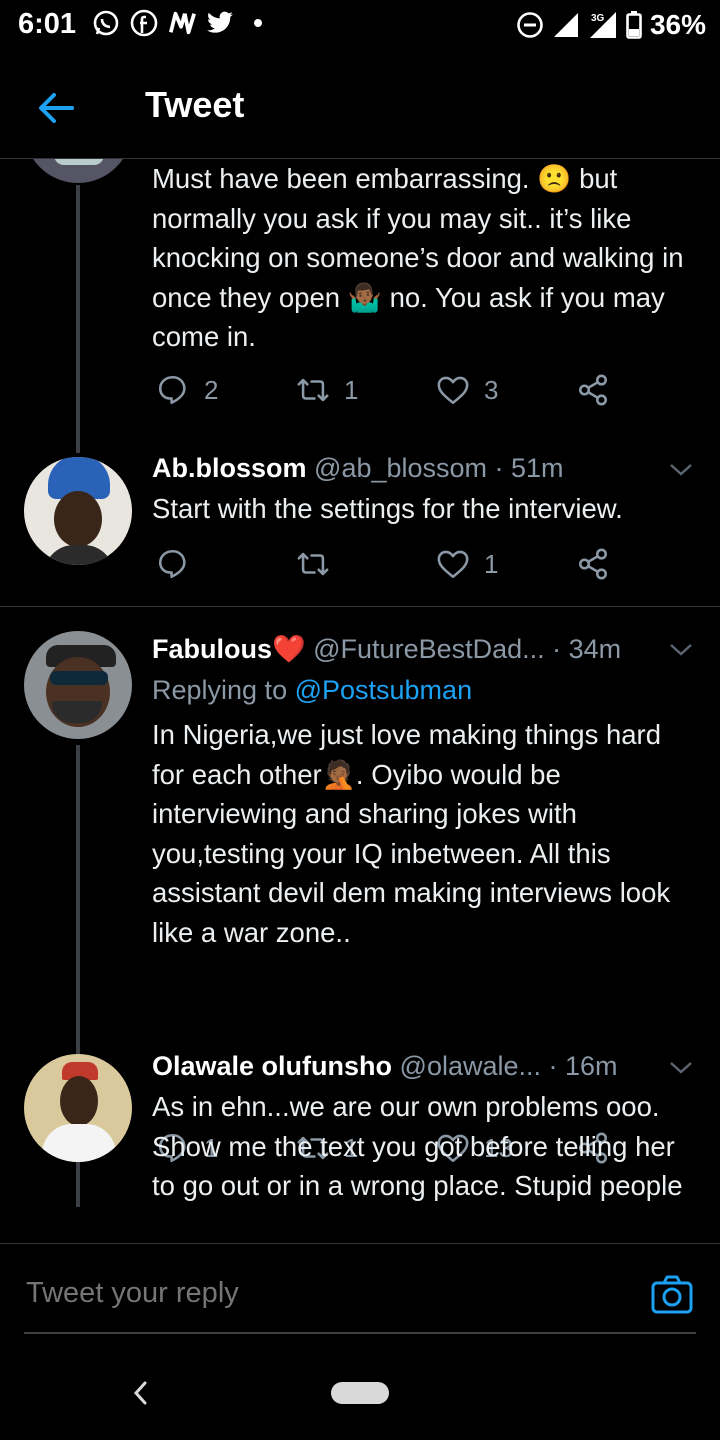  I want to click on status-bar: 6:01 3G 36%, so click(360, 25).